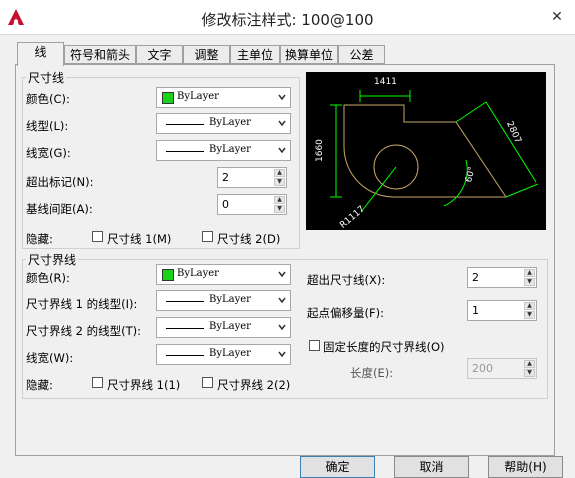  What do you see at coordinates (230, 149) in the screenshot?
I see `dim-lineweight-value: ByLayer` at bounding box center [230, 149].